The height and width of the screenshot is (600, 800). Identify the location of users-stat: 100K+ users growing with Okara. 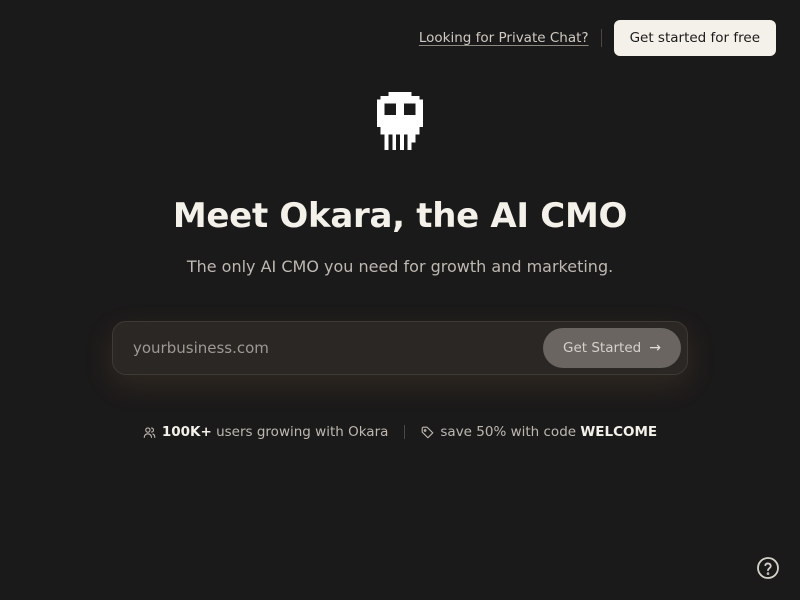
(266, 432).